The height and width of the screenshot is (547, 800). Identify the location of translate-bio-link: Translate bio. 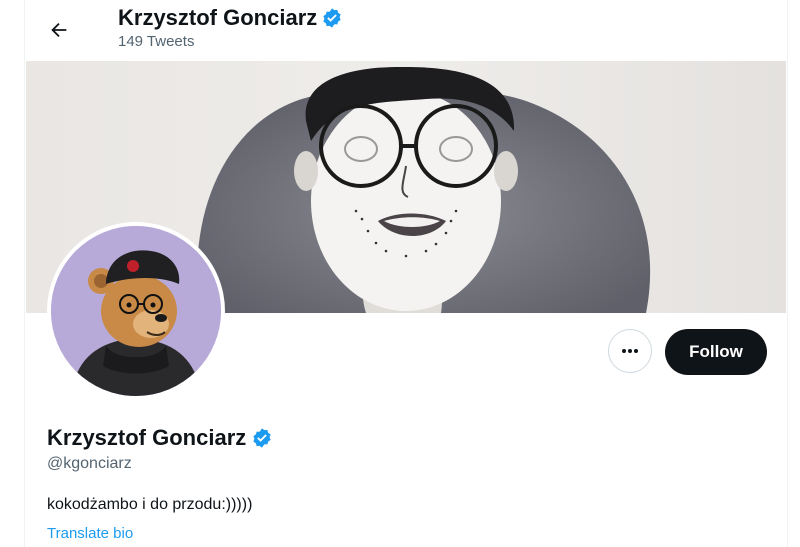
(90, 533).